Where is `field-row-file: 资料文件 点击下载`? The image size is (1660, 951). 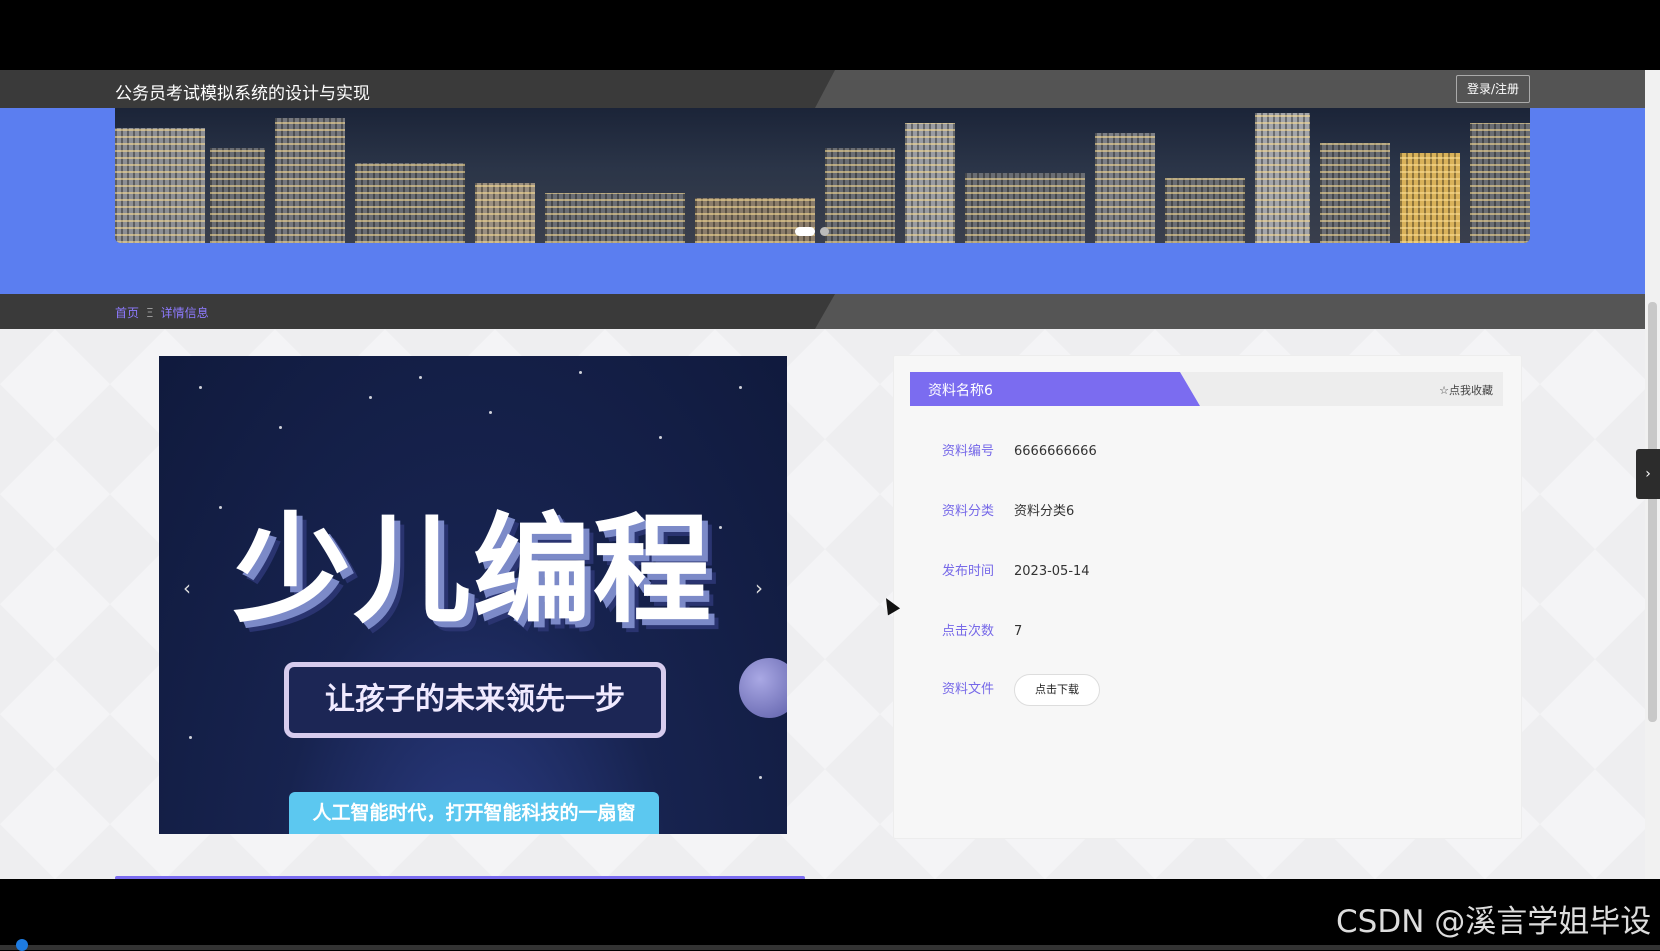 field-row-file: 资料文件 点击下载 is located at coordinates (1021, 690).